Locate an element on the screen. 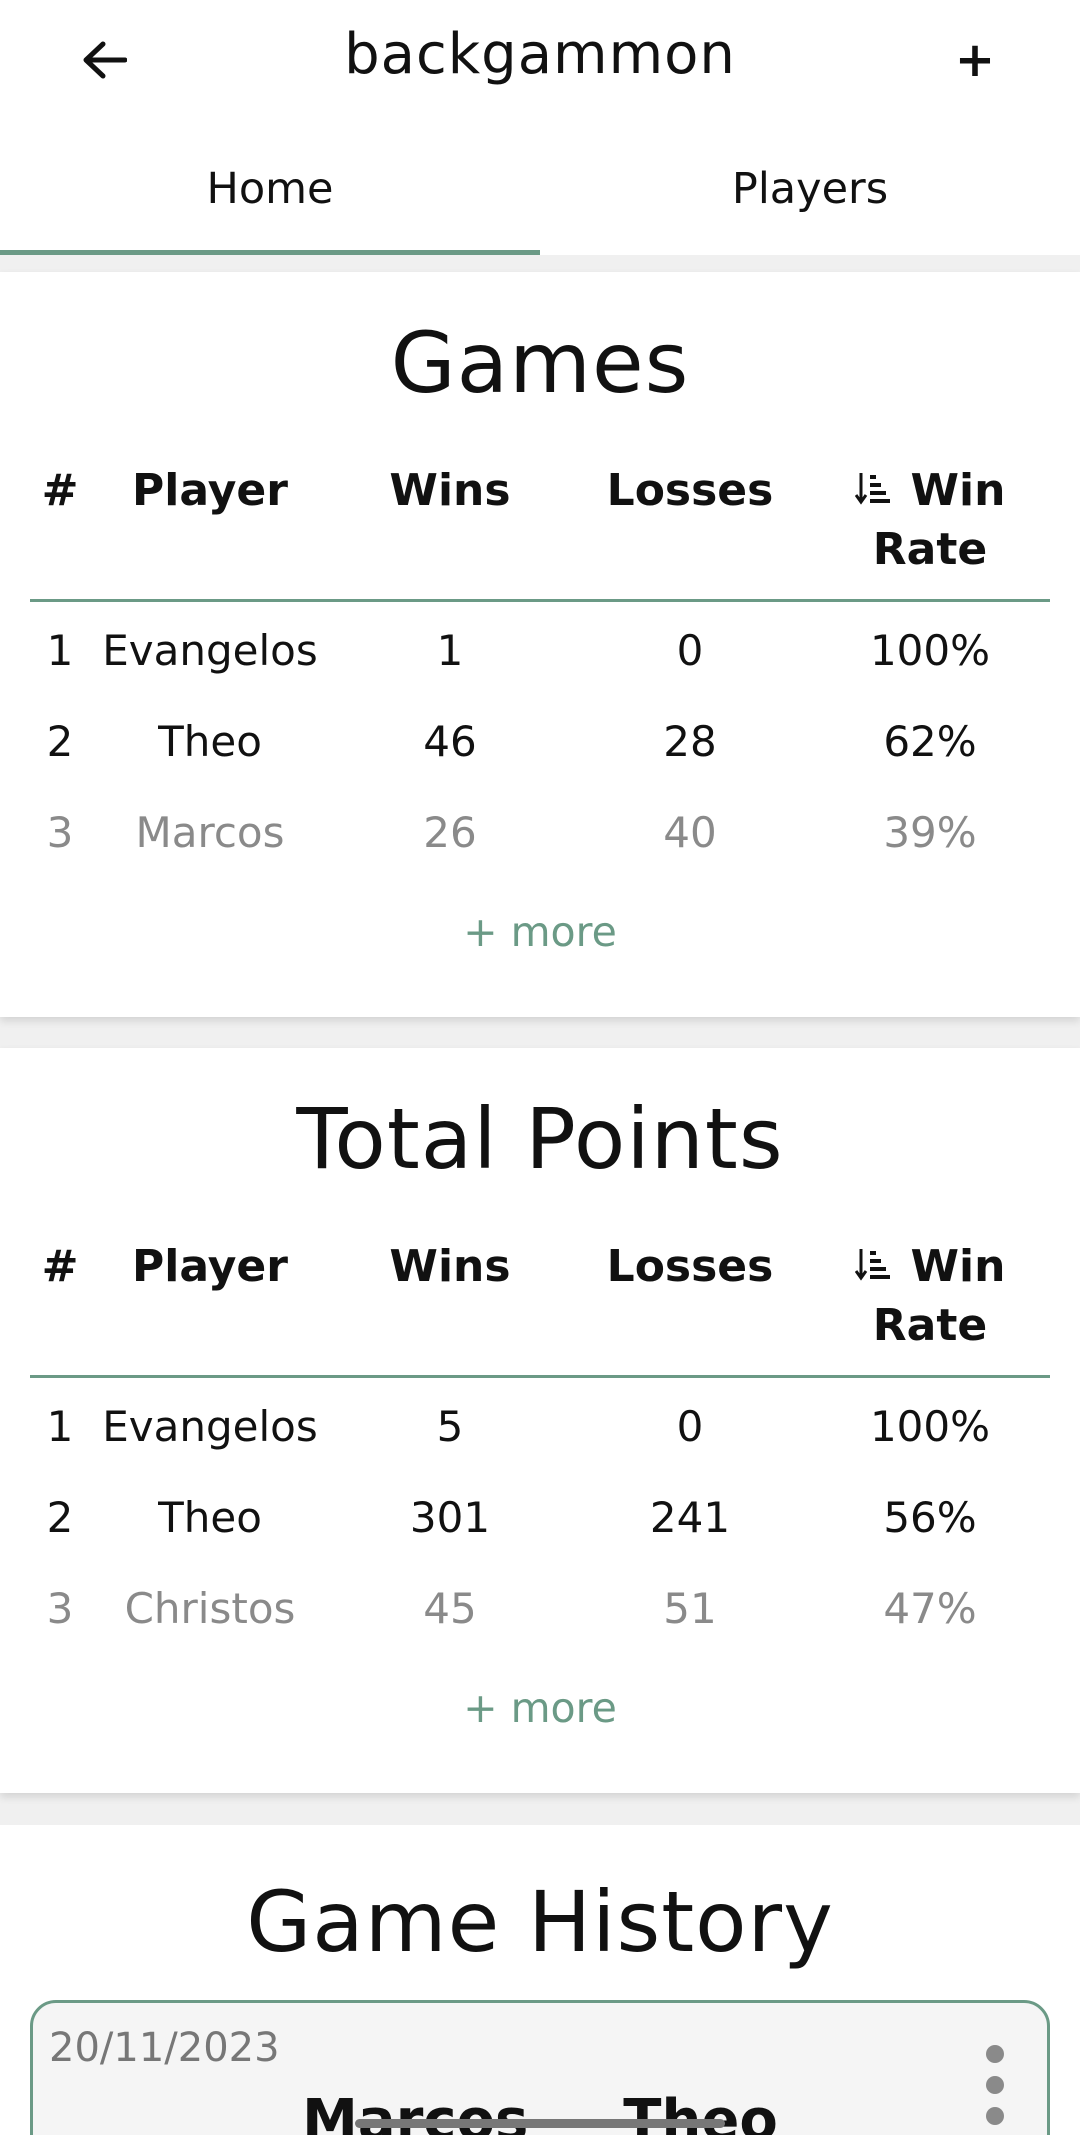  app-bar: backgammon + is located at coordinates (540, 60).